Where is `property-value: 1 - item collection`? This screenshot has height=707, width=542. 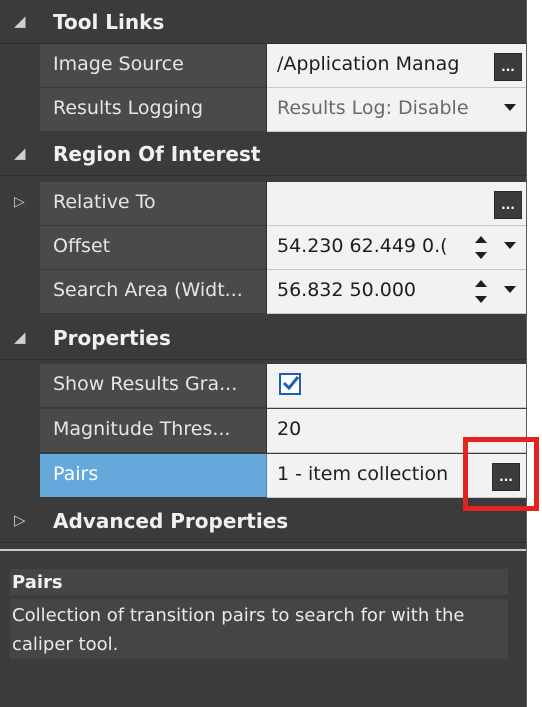 property-value: 1 - item collection is located at coordinates (363, 474).